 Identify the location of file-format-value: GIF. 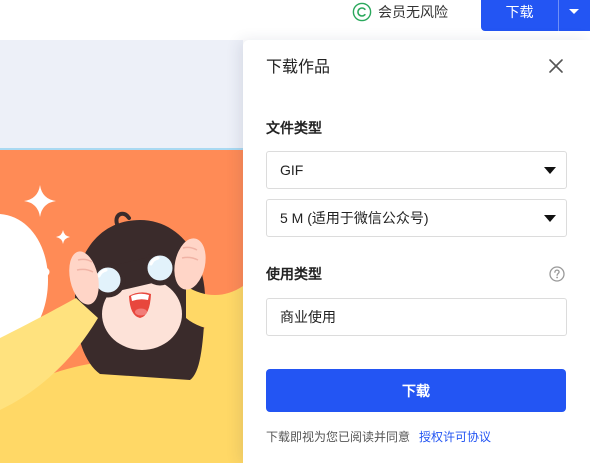
(292, 170).